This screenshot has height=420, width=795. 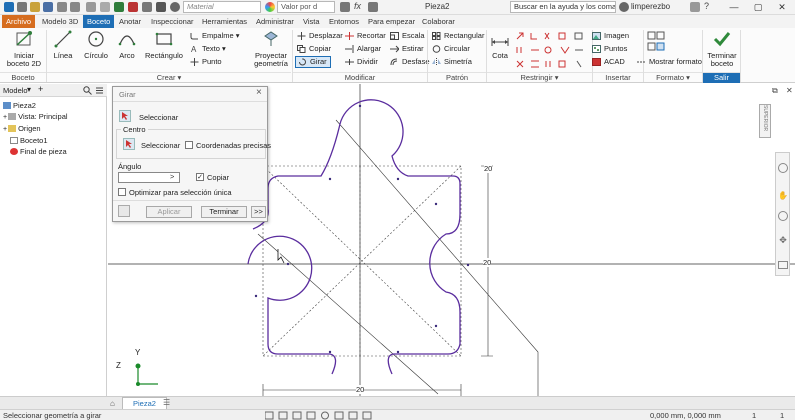 I want to click on save-icon, so click(x=48, y=7).